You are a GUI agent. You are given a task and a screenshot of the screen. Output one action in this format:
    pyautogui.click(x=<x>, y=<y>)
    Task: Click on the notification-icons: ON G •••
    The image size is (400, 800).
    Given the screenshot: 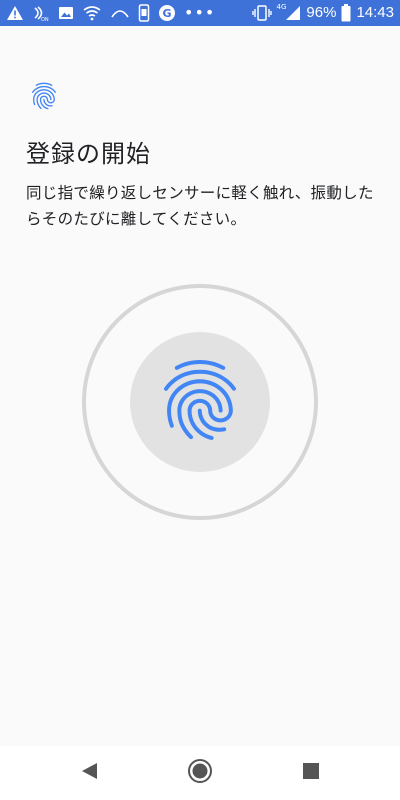 What is the action you would take?
    pyautogui.click(x=110, y=13)
    